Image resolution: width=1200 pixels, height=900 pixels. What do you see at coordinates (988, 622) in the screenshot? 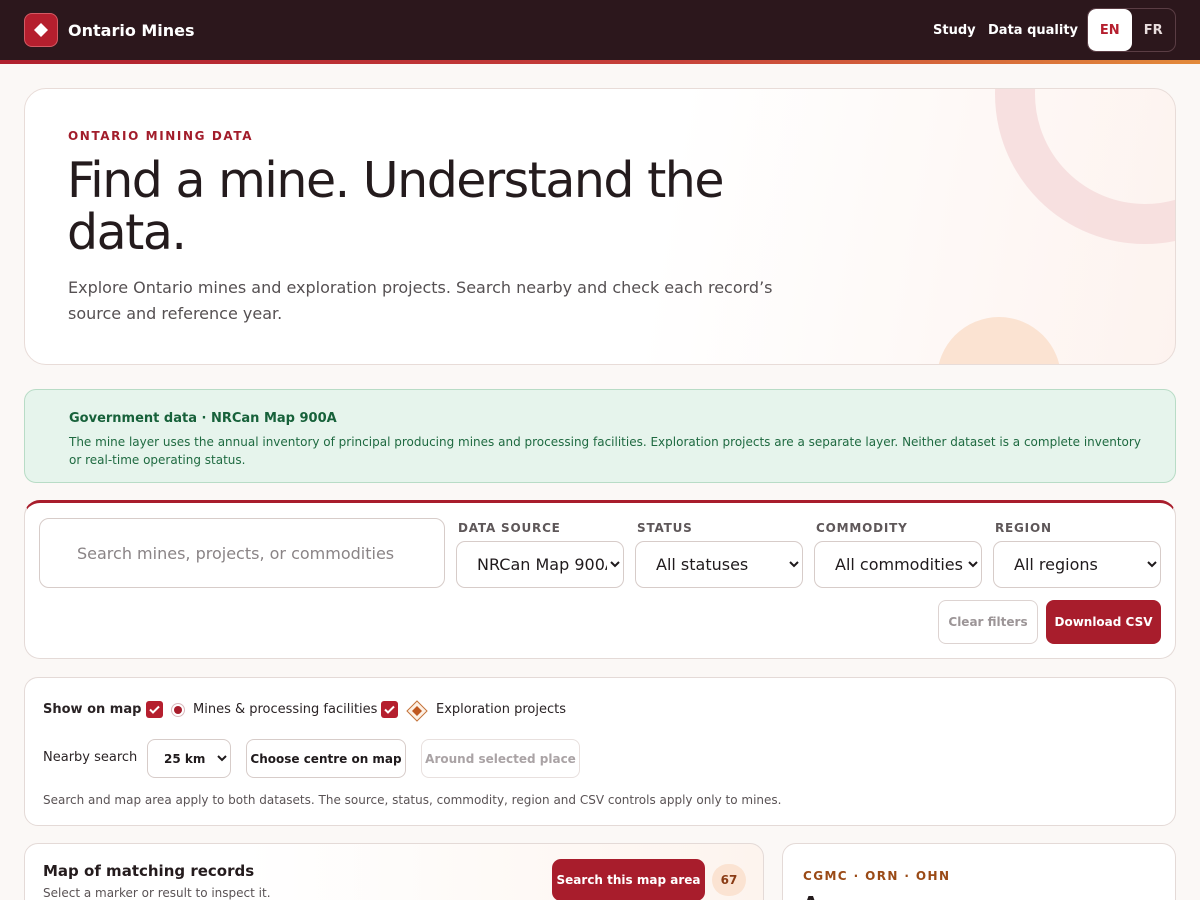
I see `clear-filters-button: Clear filters` at bounding box center [988, 622].